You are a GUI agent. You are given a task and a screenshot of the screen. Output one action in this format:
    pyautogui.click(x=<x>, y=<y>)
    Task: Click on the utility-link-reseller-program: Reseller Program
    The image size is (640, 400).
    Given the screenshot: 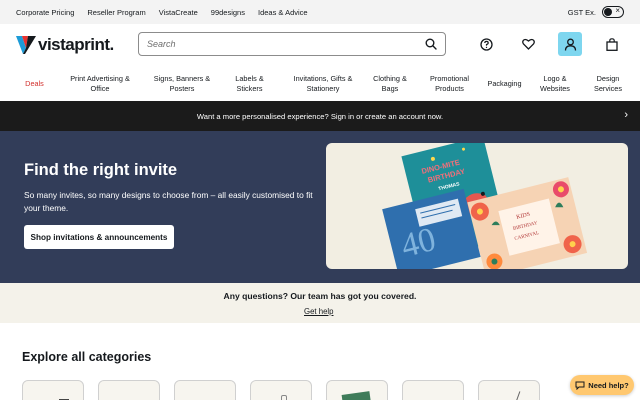 What is the action you would take?
    pyautogui.click(x=116, y=12)
    